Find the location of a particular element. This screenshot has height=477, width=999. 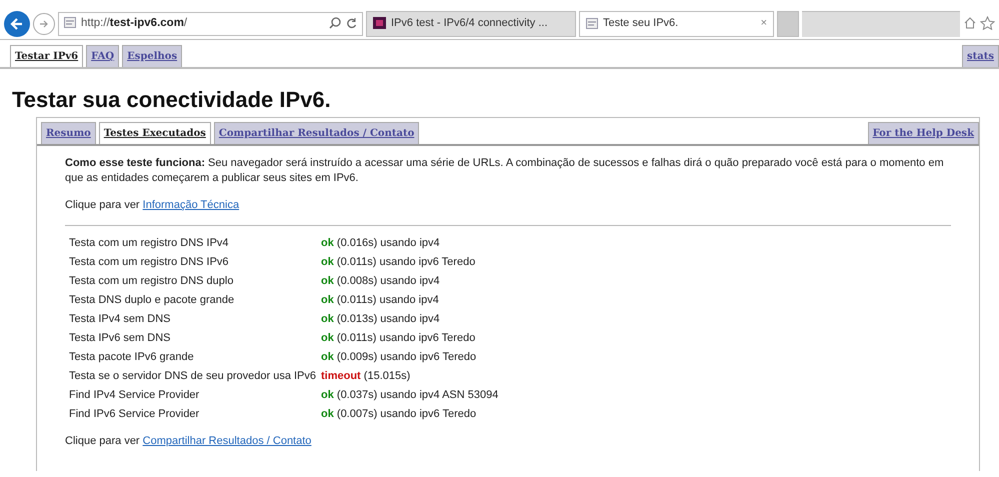

site-tab: Espelhos is located at coordinates (152, 56).